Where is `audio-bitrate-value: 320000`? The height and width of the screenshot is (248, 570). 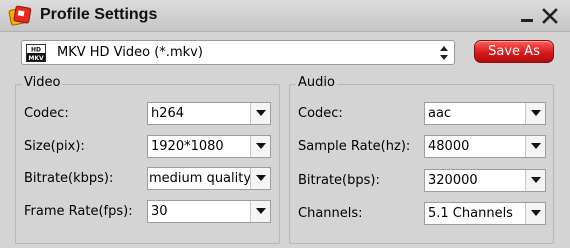 audio-bitrate-value: 320000 is located at coordinates (453, 180).